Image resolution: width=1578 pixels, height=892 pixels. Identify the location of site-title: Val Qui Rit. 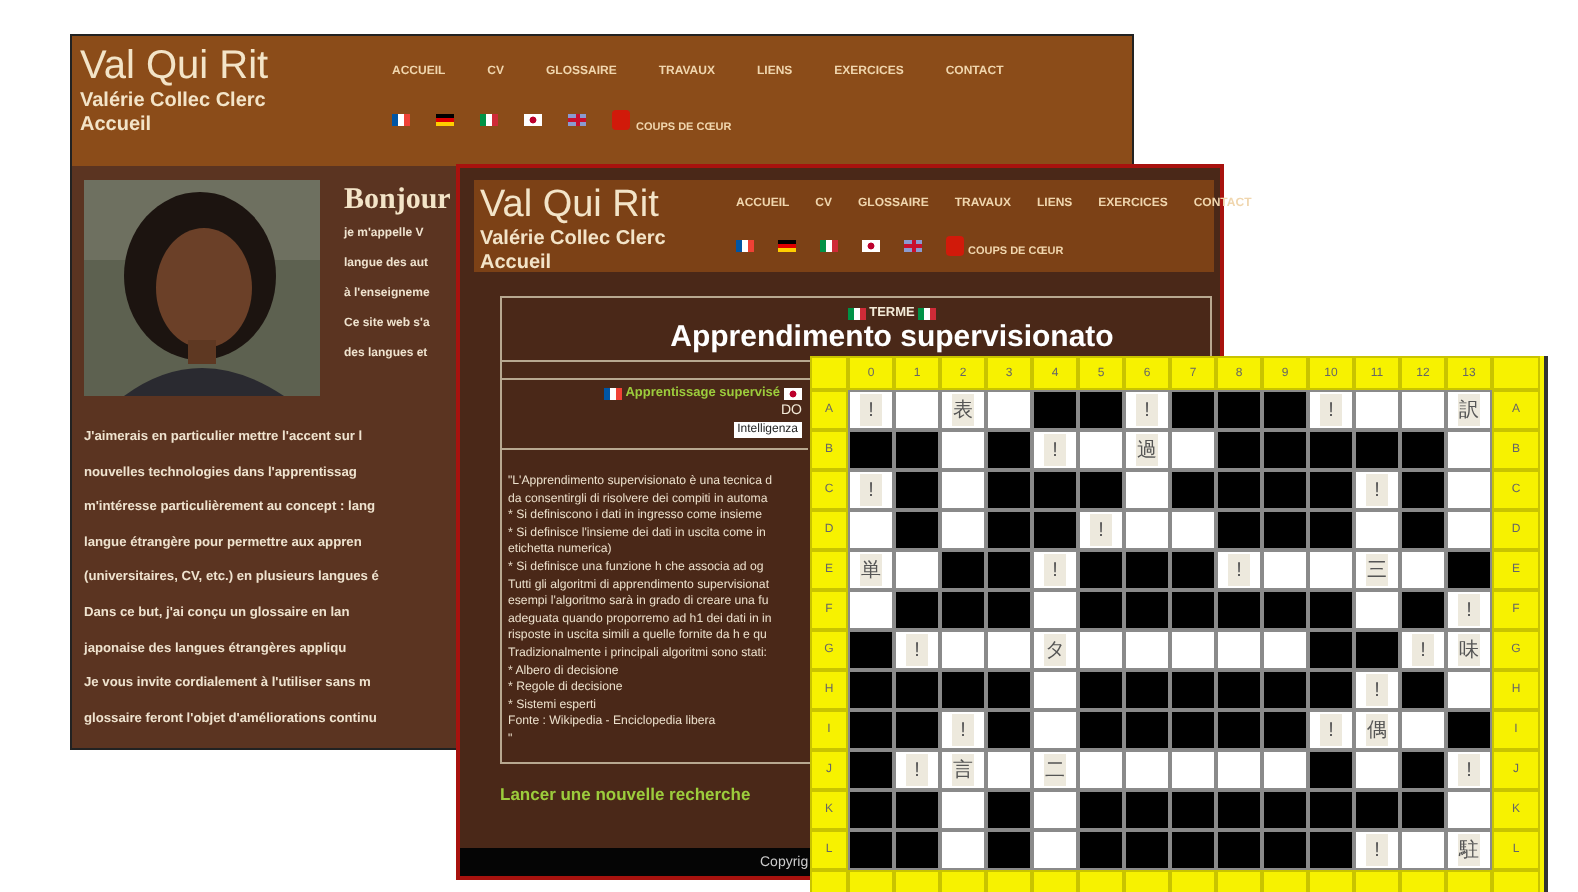
(570, 206).